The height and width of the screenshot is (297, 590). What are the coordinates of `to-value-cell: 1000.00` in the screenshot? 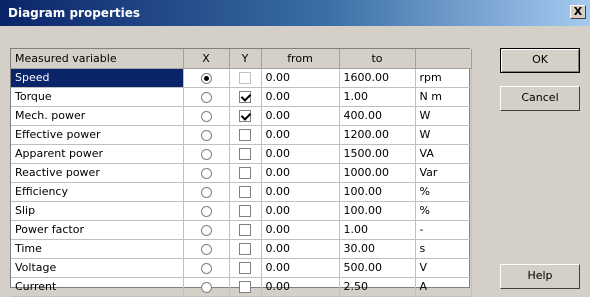 It's located at (377, 173).